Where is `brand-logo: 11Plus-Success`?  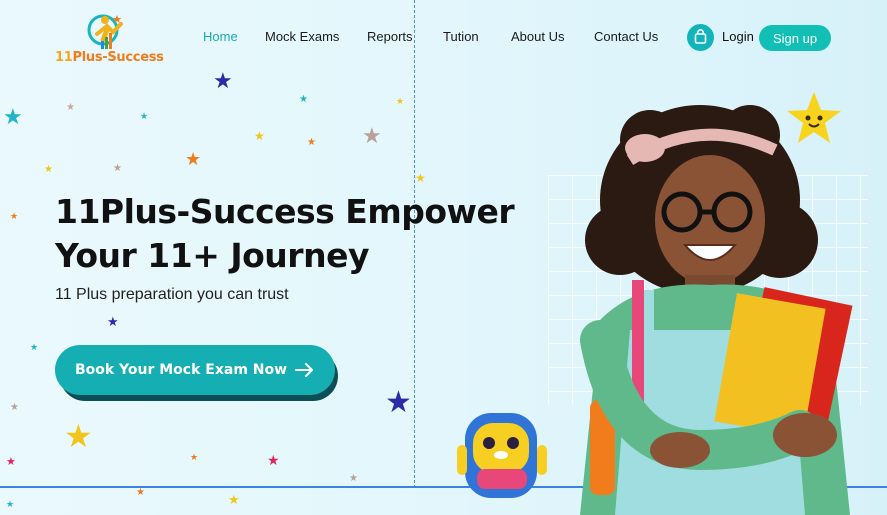
brand-logo: 11Plus-Success is located at coordinates (110, 40).